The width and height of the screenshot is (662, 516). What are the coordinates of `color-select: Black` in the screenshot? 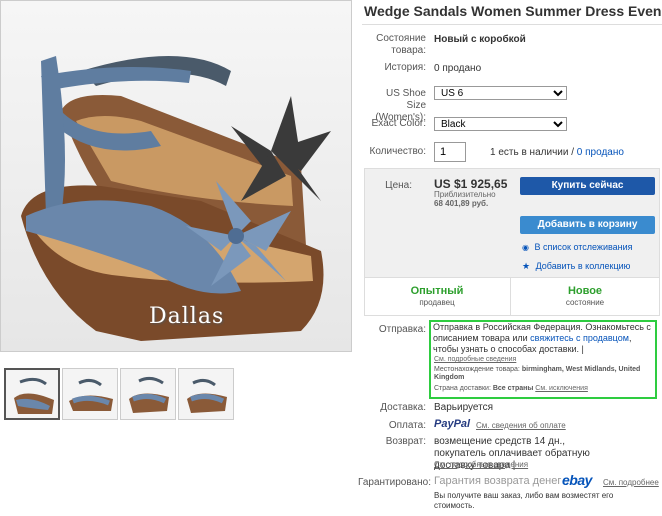 It's located at (500, 124).